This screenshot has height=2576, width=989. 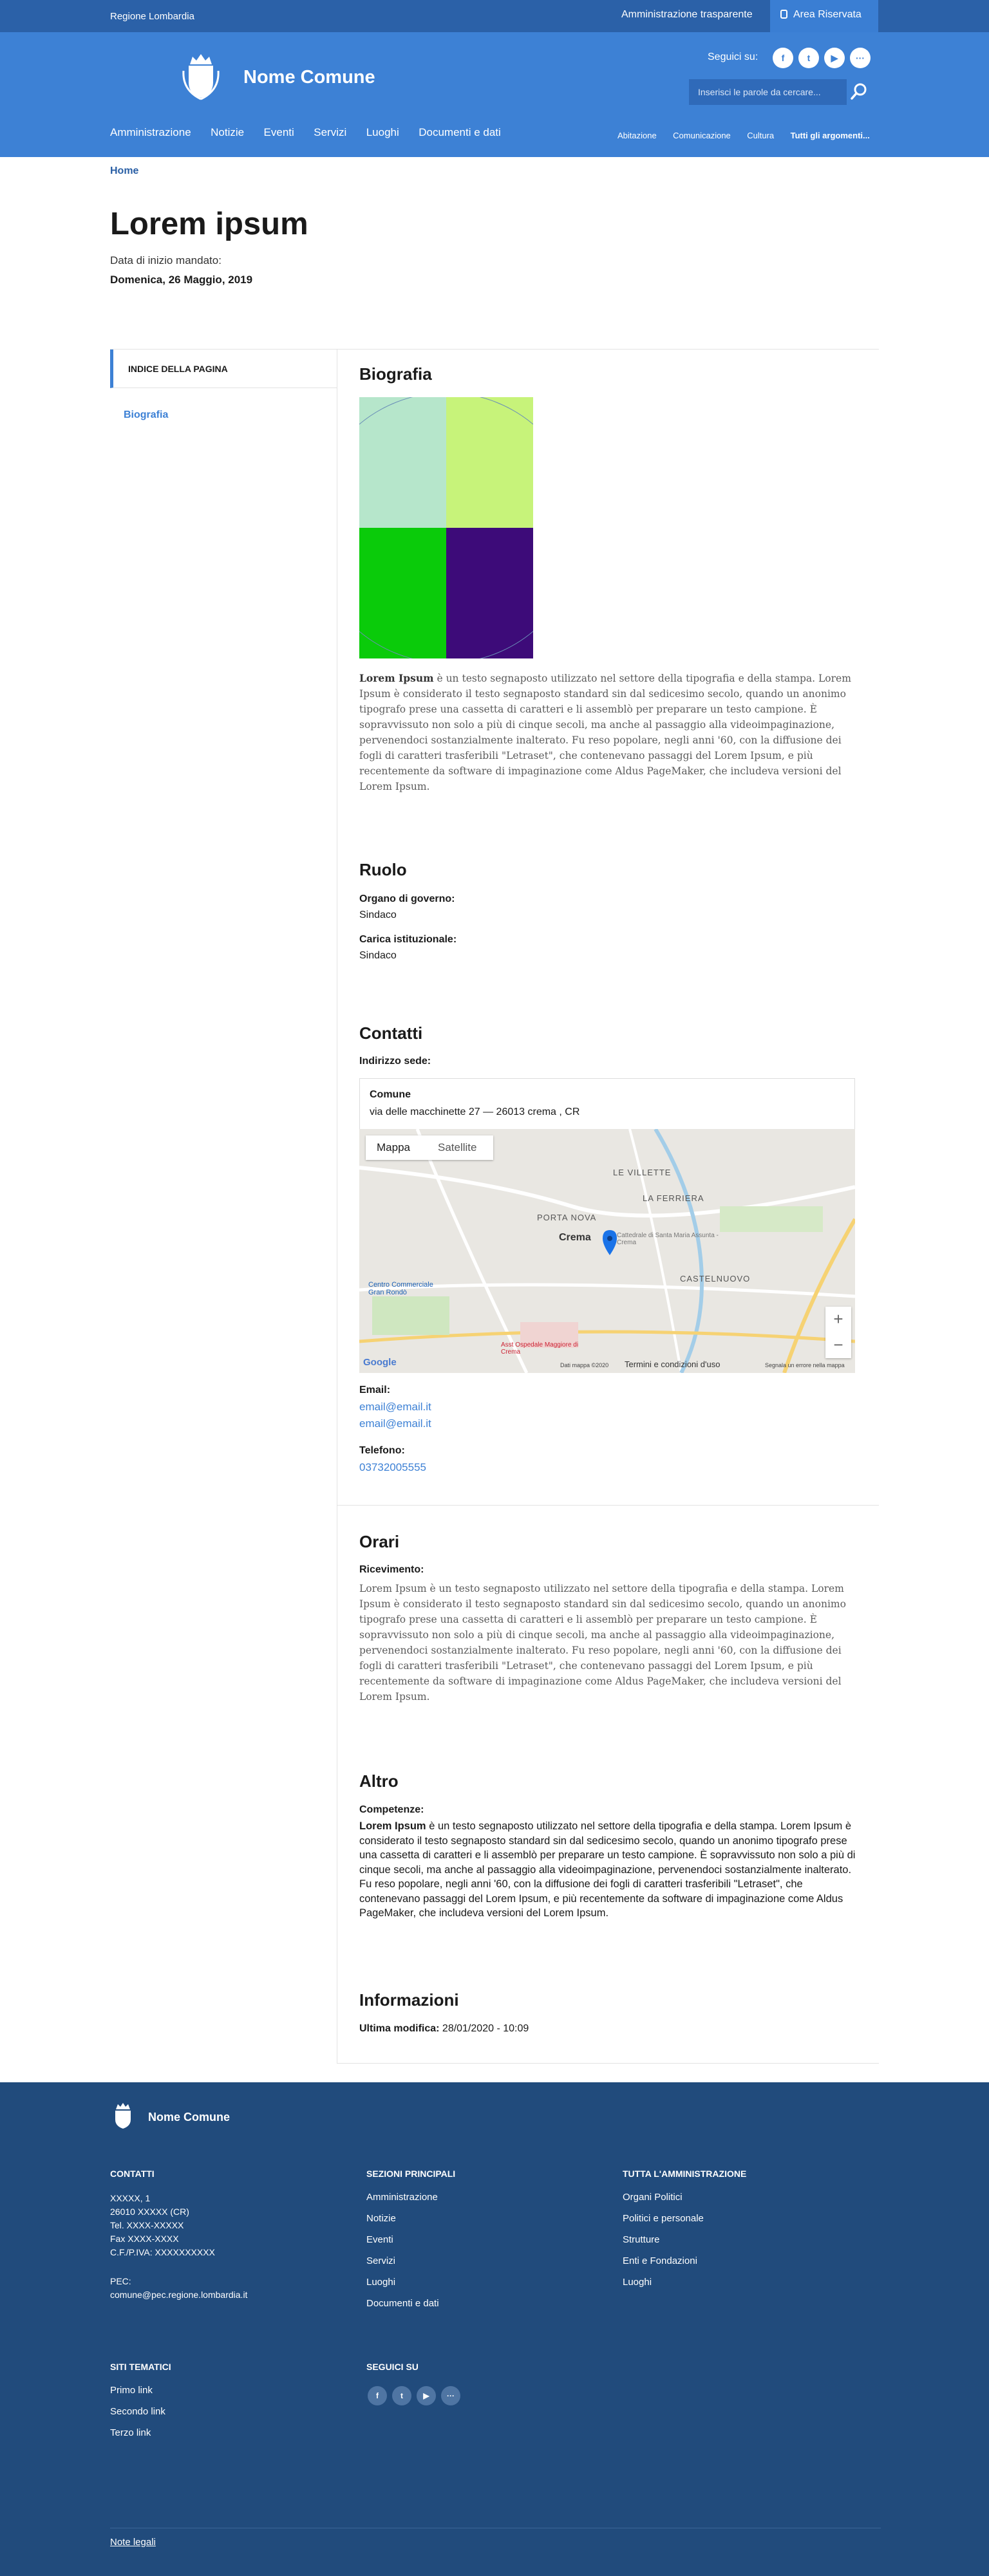 I want to click on map-tab-map: Mappa, so click(x=394, y=1147).